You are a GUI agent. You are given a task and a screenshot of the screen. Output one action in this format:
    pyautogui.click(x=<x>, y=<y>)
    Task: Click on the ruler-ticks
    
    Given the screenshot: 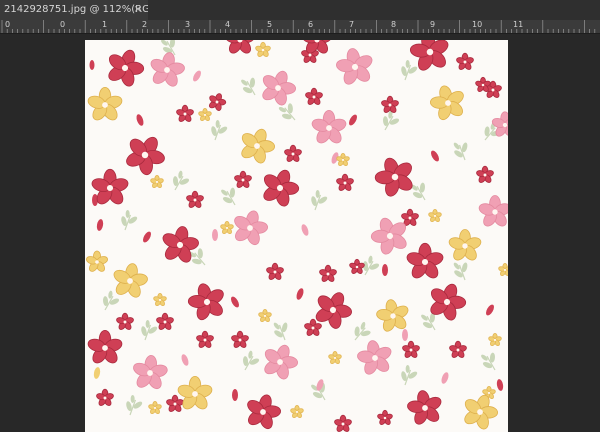 What is the action you would take?
    pyautogui.click(x=298, y=26)
    